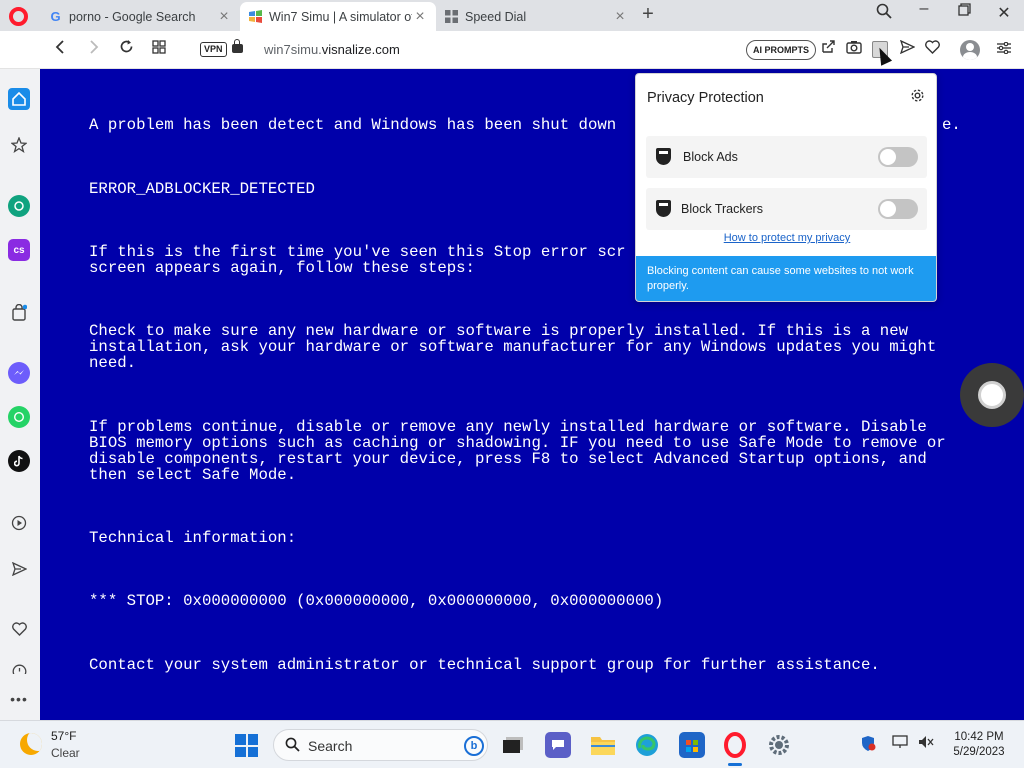 Image resolution: width=1024 pixels, height=768 pixels. I want to click on share-icon, so click(828, 50).